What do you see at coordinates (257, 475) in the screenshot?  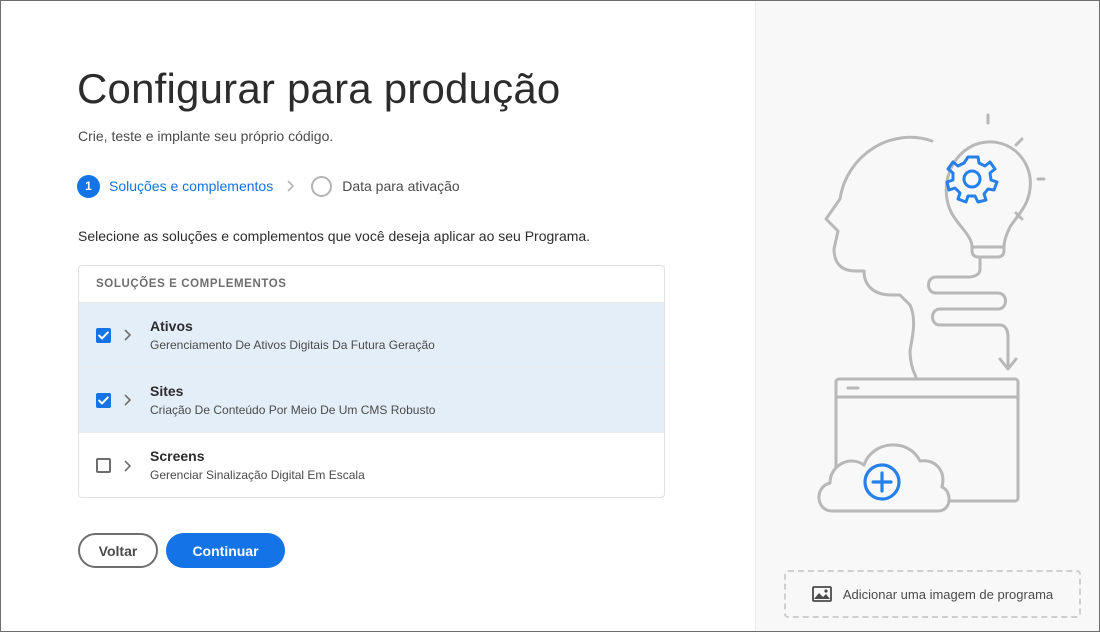 I see `row-description: Gerenciar Sinalização Digital Em Escala` at bounding box center [257, 475].